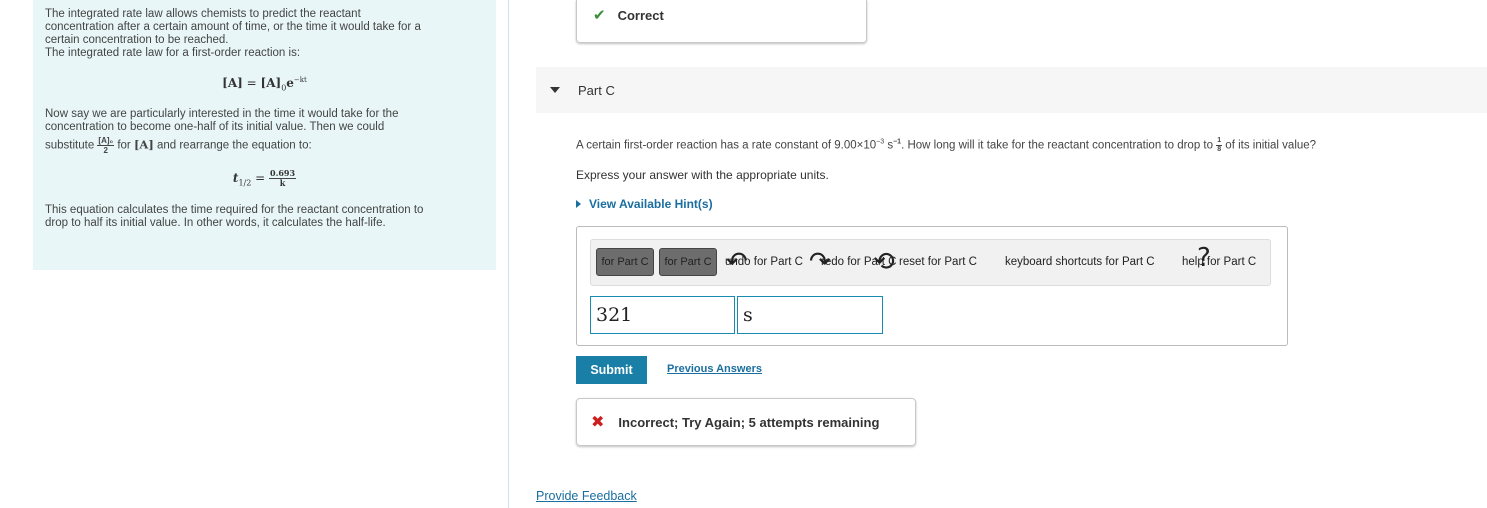 The width and height of the screenshot is (1487, 508). I want to click on reset-icon: ⟲, so click(884, 262).